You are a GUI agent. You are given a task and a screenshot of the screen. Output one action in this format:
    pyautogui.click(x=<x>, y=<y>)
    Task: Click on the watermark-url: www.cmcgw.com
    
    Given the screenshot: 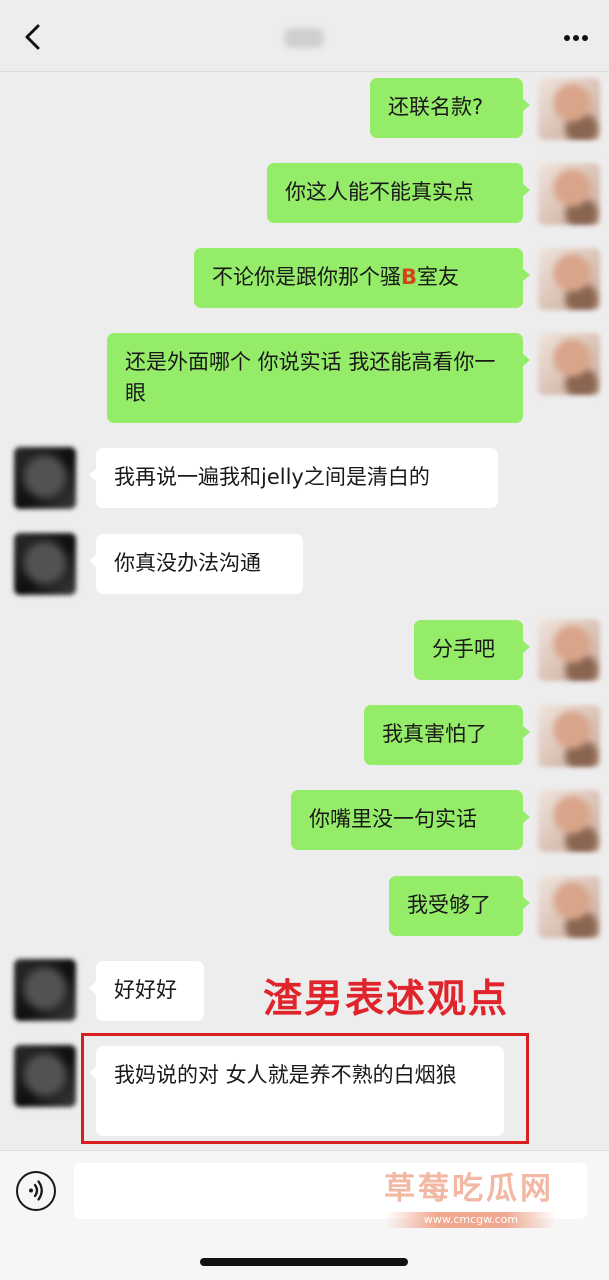 What is the action you would take?
    pyautogui.click(x=471, y=1220)
    